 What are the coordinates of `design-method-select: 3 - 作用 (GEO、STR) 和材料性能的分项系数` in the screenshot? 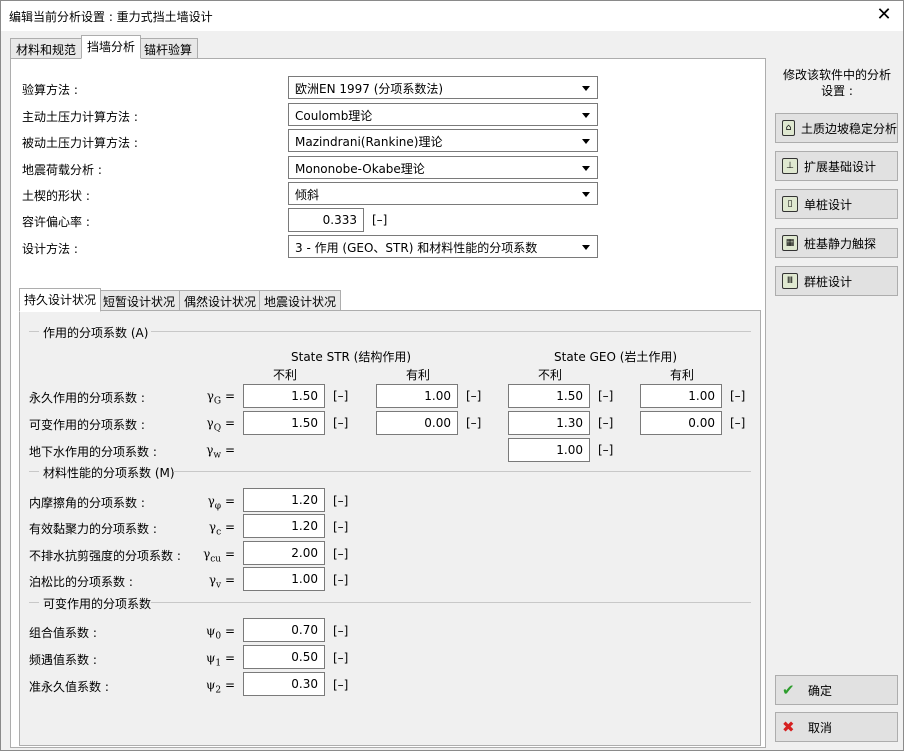 It's located at (443, 246).